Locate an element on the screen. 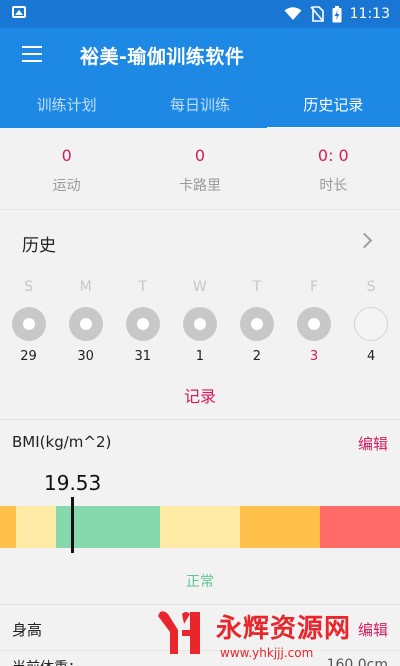 The image size is (400, 666). record-link: 记录 is located at coordinates (200, 395).